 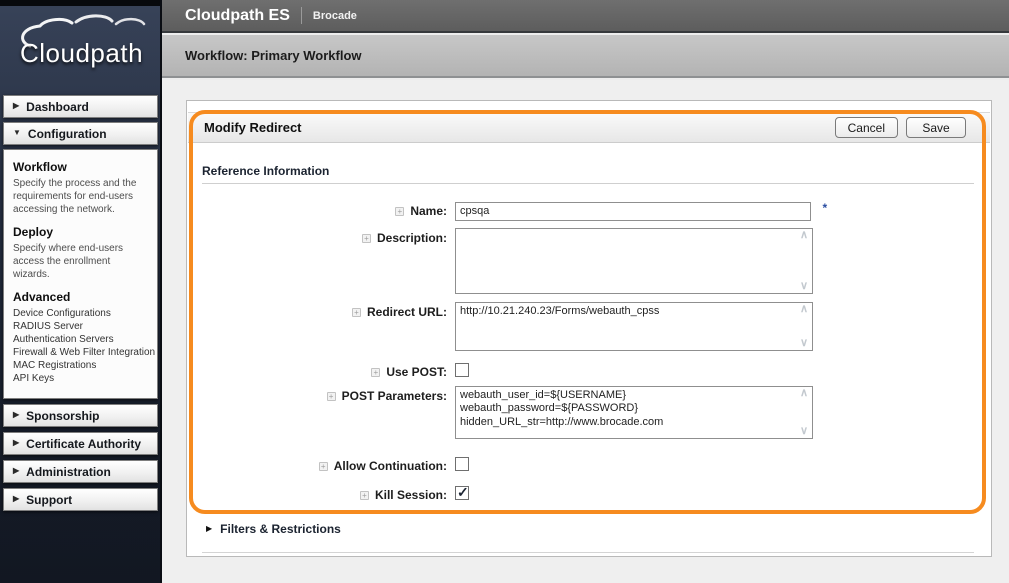 I want to click on app-title: Cloudpath ES, so click(x=237, y=15).